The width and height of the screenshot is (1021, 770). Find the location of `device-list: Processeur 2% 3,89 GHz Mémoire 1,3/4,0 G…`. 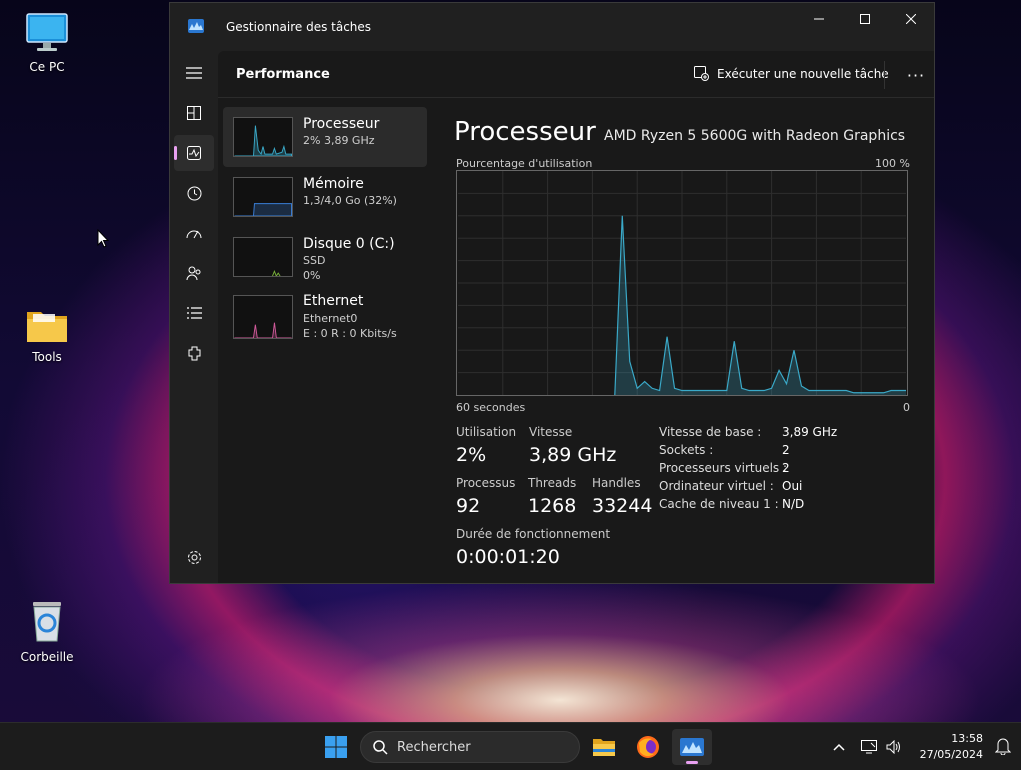

device-list: Processeur 2% 3,89 GHz Mémoire 1,3/4,0 G… is located at coordinates (325, 230).